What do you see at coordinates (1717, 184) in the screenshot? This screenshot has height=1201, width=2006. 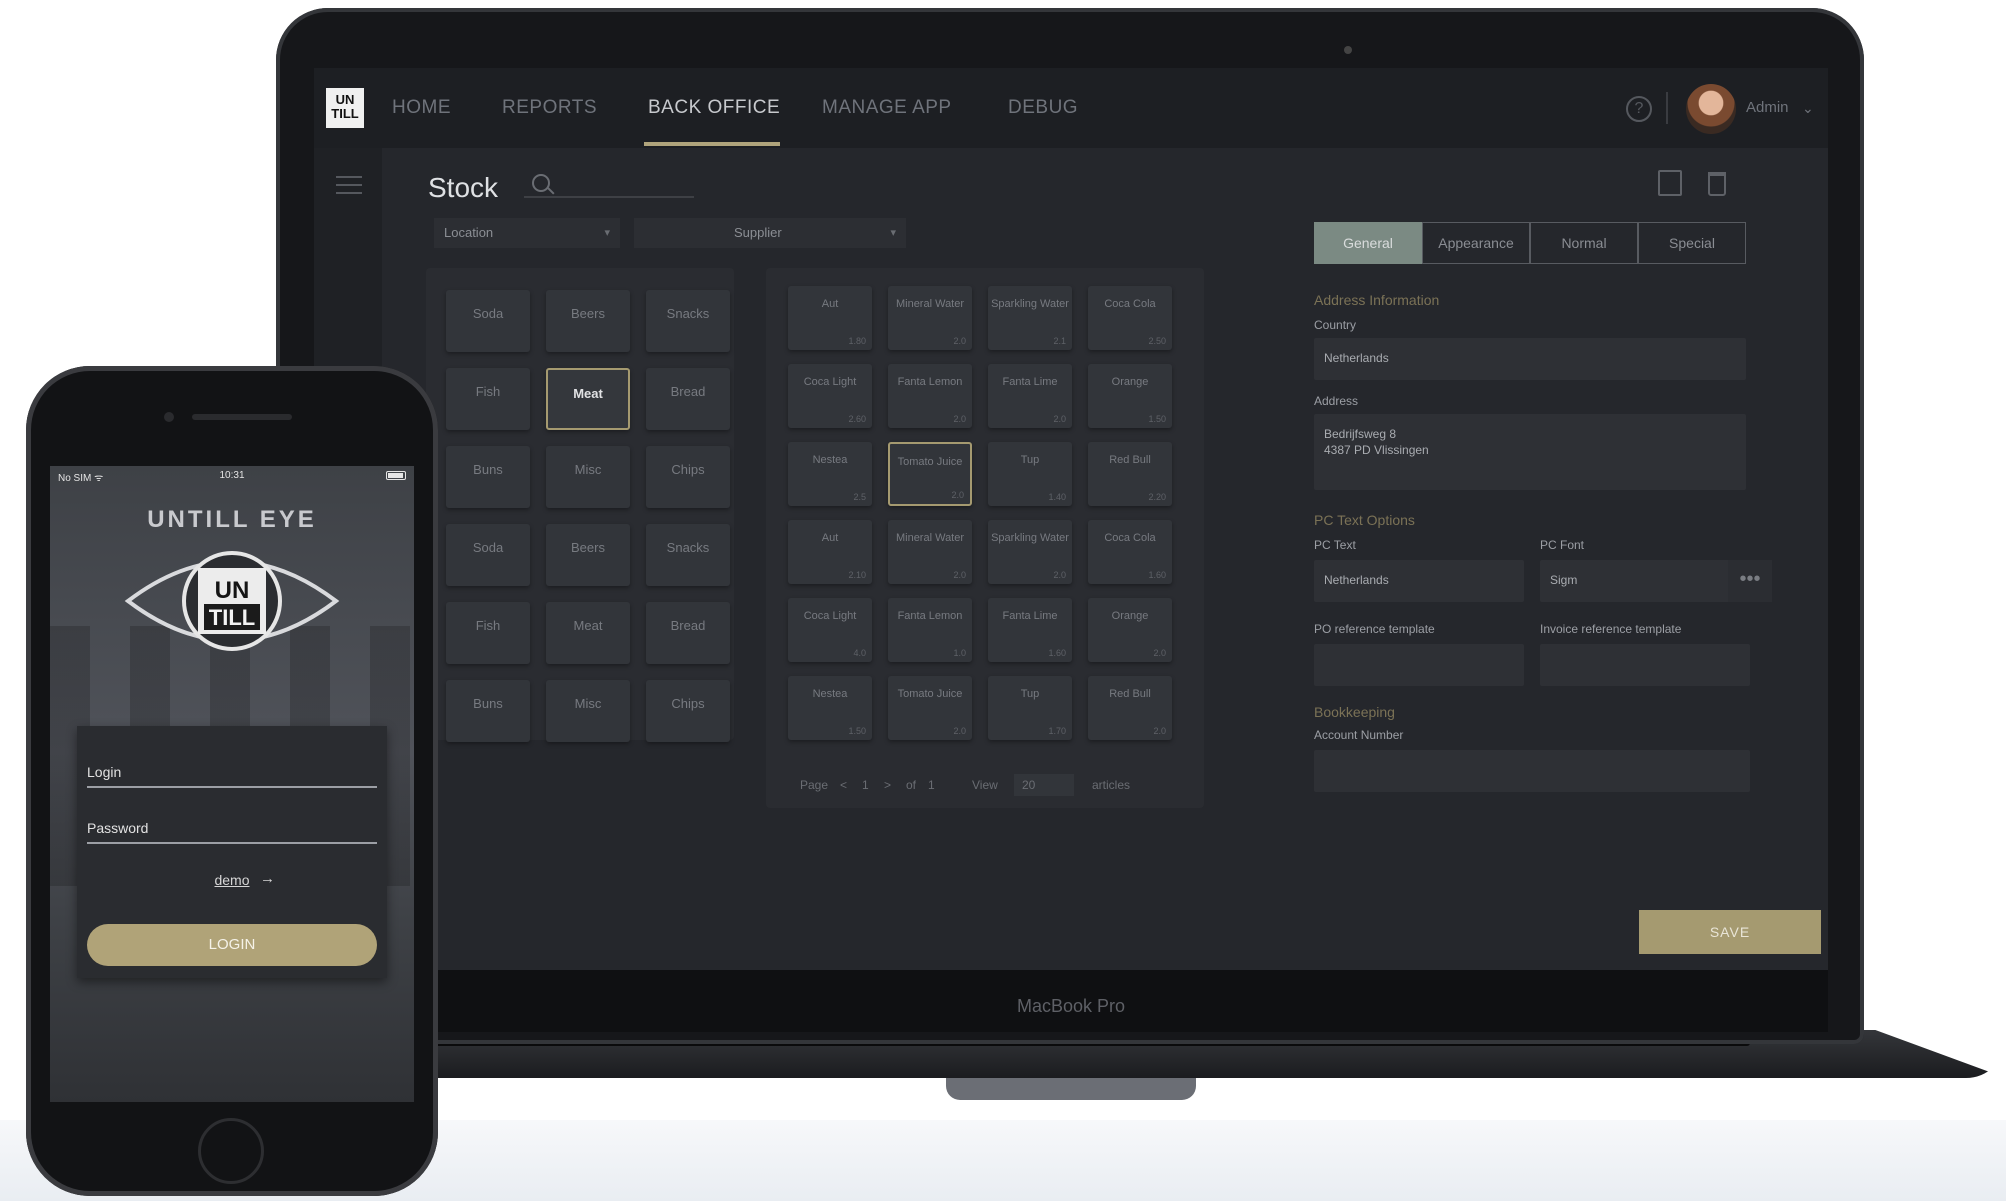 I see `trash-icon` at bounding box center [1717, 184].